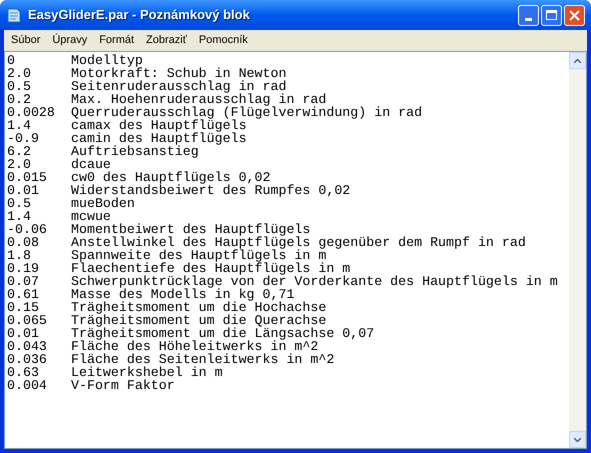  What do you see at coordinates (210, 268) in the screenshot?
I see `parameter-description: Flaechentiefe des Hauptflügels in m` at bounding box center [210, 268].